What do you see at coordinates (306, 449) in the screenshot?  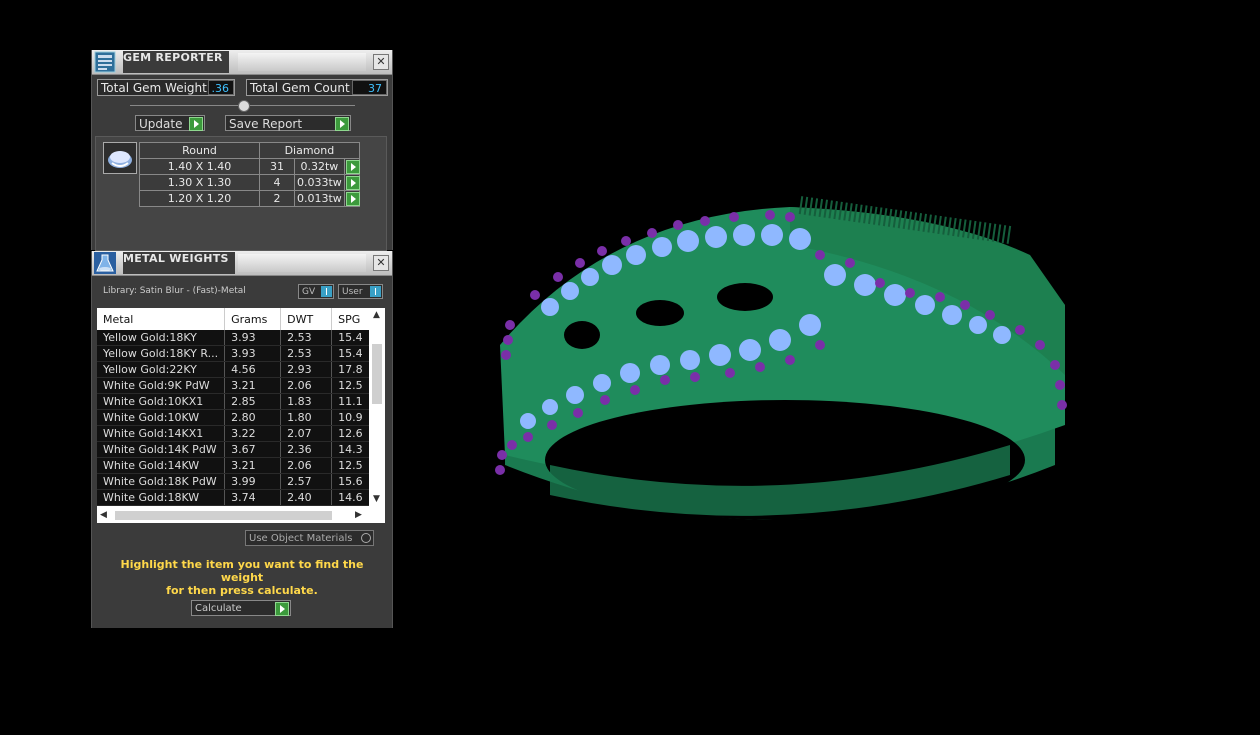 I see `dwt-value: 2.36` at bounding box center [306, 449].